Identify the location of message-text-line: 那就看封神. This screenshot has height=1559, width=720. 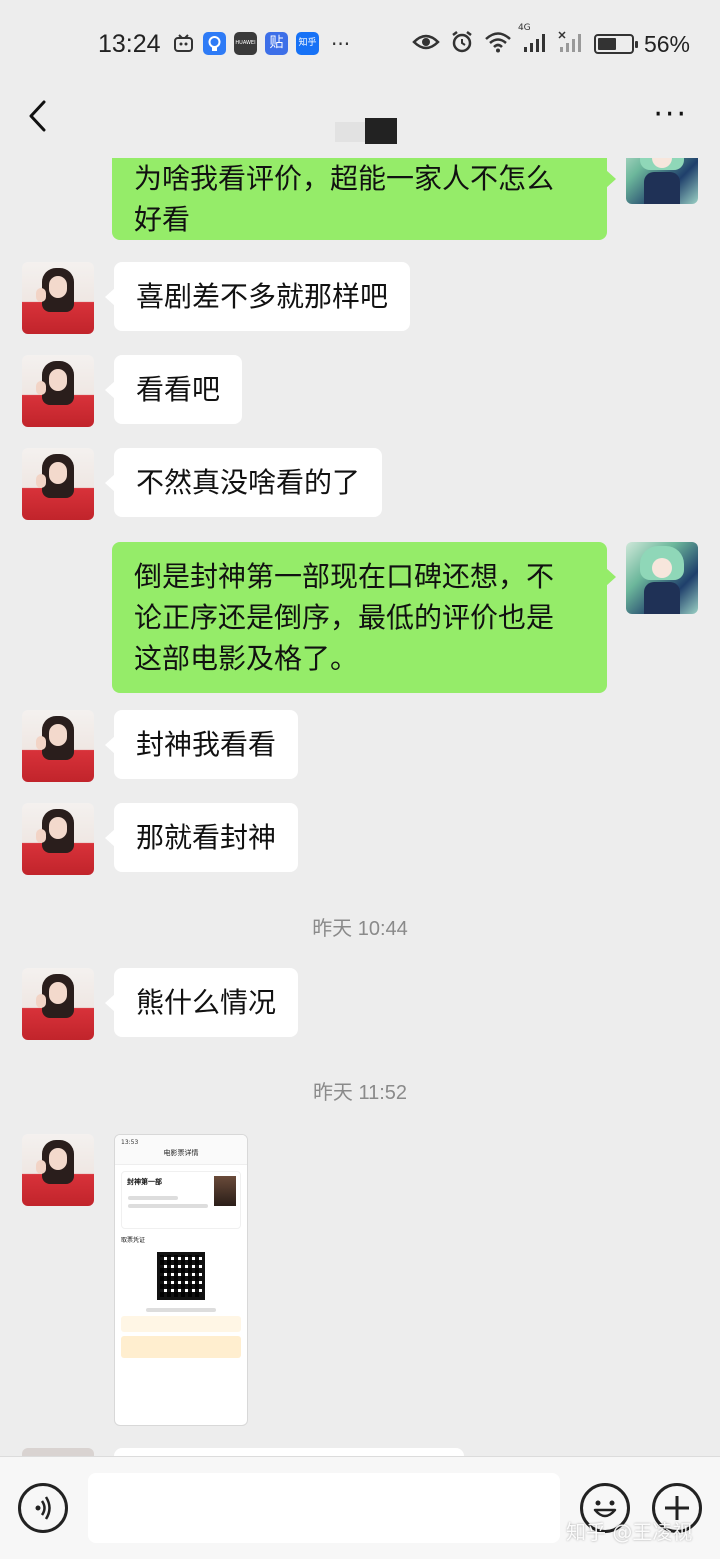
(206, 837).